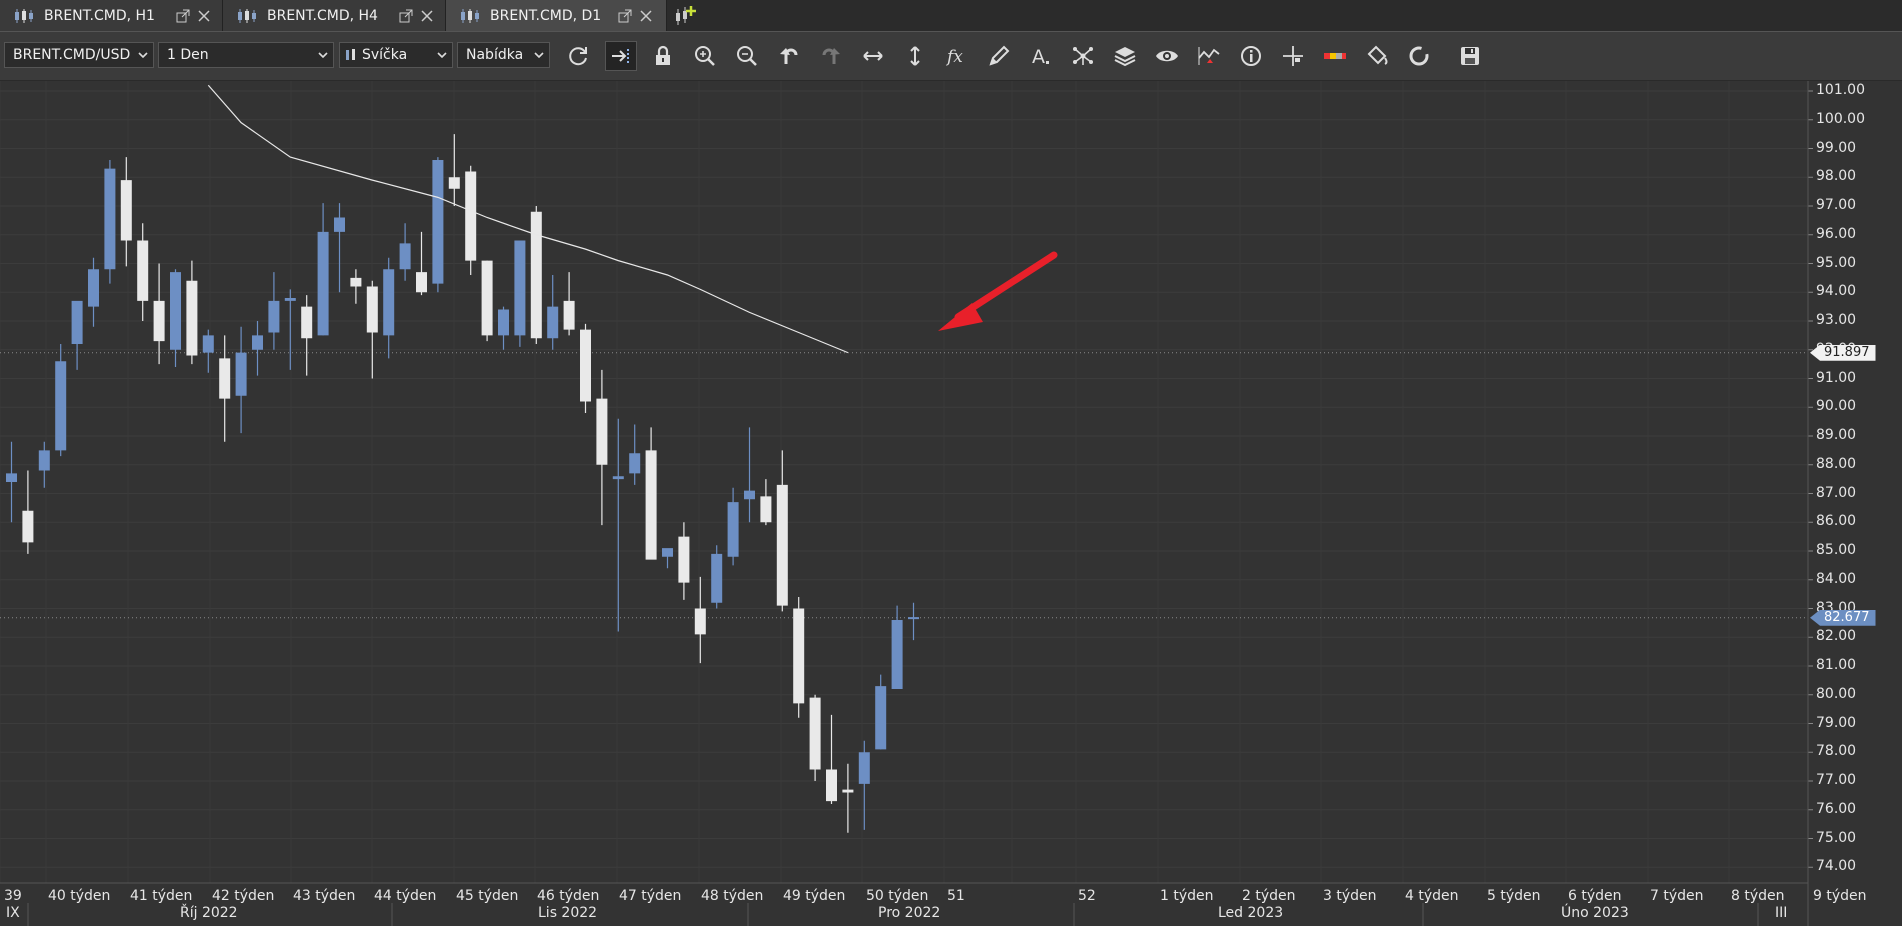 This screenshot has width=1902, height=926. Describe the element at coordinates (495, 55) in the screenshot. I see `price-side-value: Nabídka` at that location.